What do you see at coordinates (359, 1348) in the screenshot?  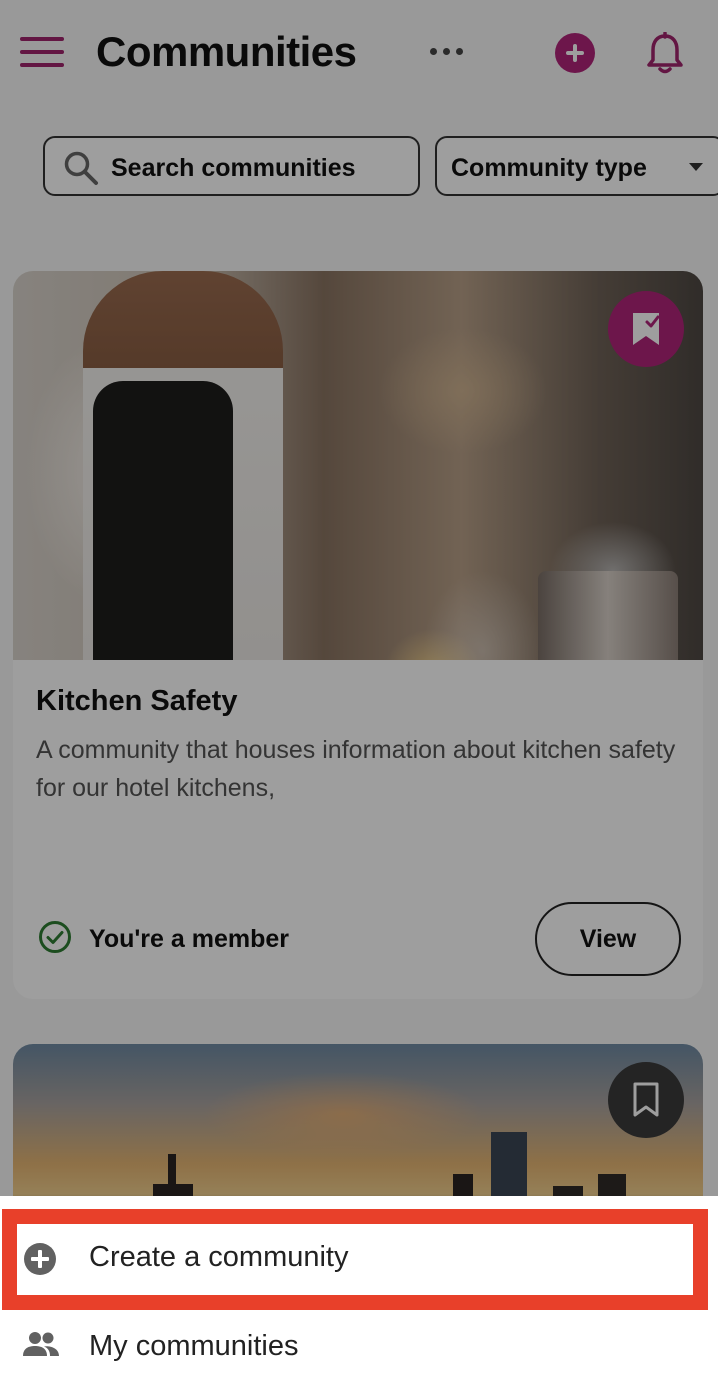 I see `my-communities-menu-item: My communities` at bounding box center [359, 1348].